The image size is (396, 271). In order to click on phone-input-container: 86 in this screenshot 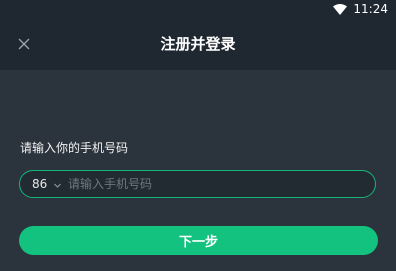, I will do `click(197, 184)`.